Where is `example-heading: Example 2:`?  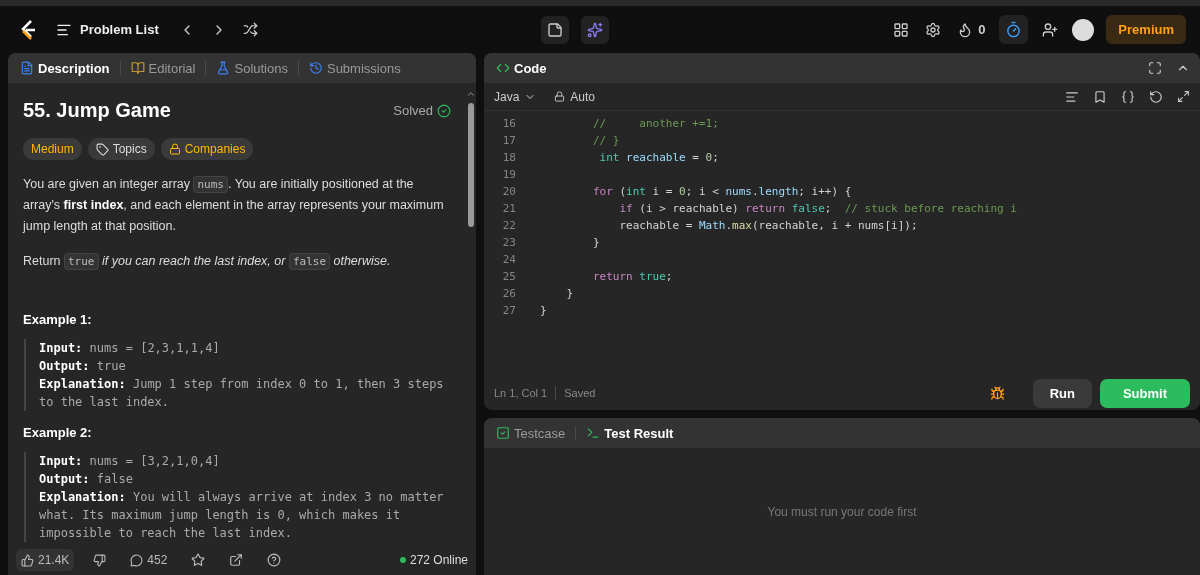 example-heading: Example 2: is located at coordinates (58, 432).